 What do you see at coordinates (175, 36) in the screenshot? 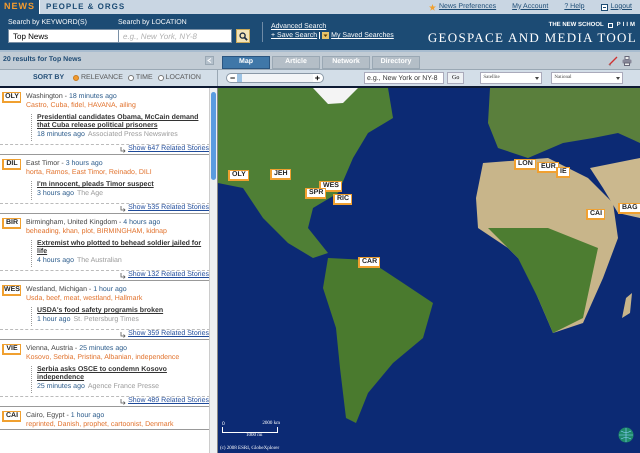
I see `location-field: e.g., New York, NY-8` at bounding box center [175, 36].